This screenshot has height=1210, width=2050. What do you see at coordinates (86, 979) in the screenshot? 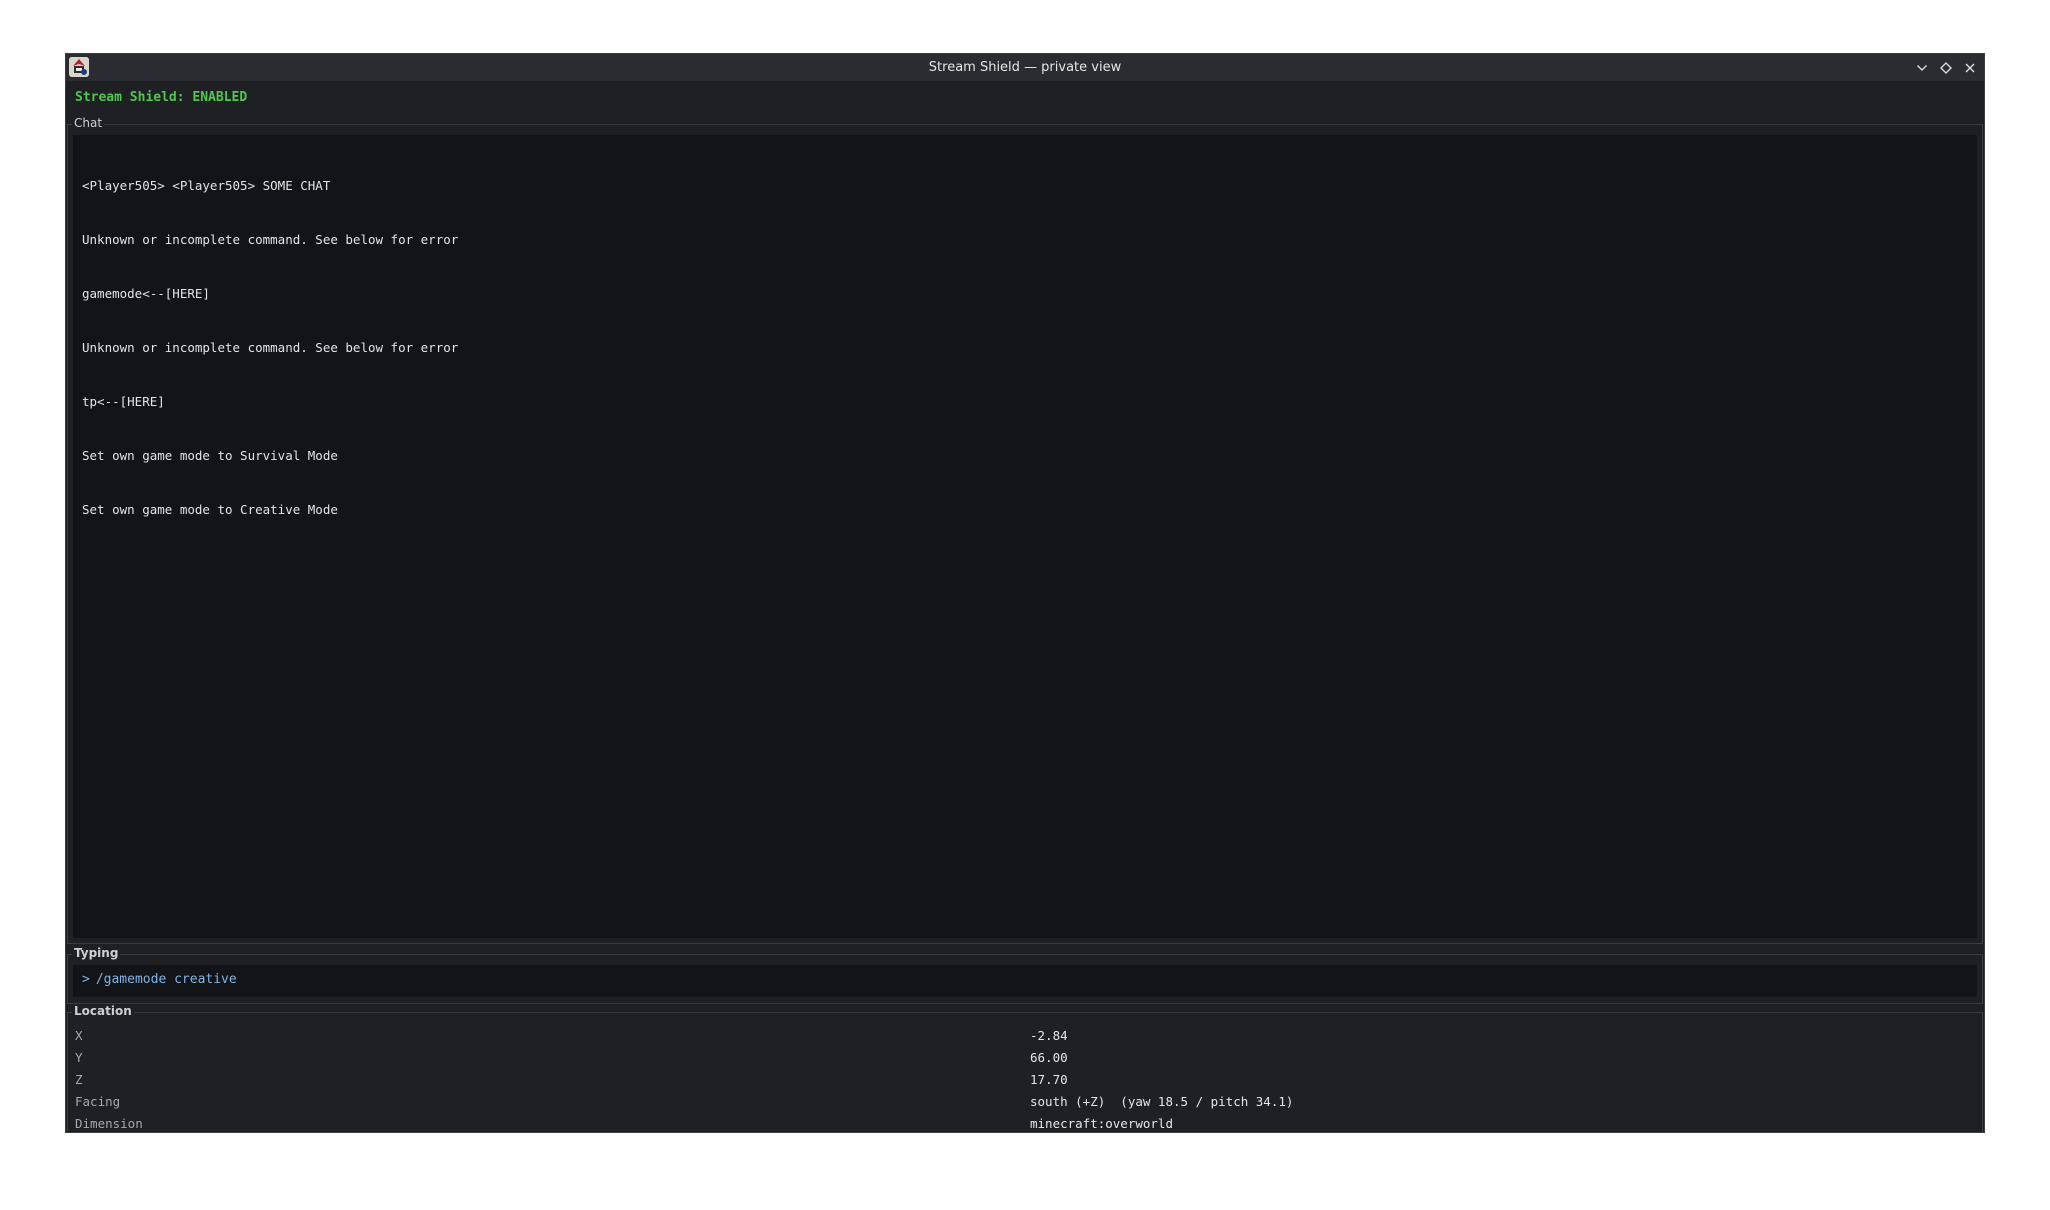
I see `typing-prompt: >` at bounding box center [86, 979].